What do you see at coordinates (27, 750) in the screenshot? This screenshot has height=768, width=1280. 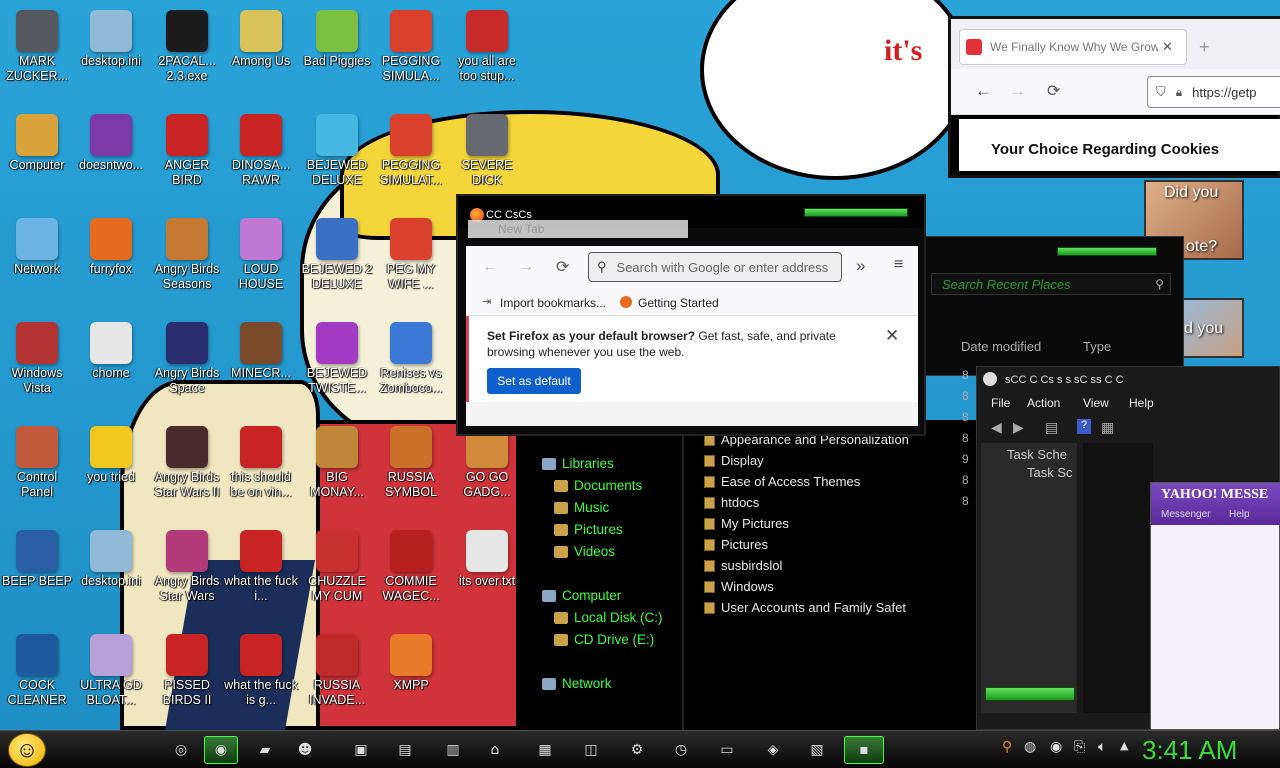 I see `start-button: ☺` at bounding box center [27, 750].